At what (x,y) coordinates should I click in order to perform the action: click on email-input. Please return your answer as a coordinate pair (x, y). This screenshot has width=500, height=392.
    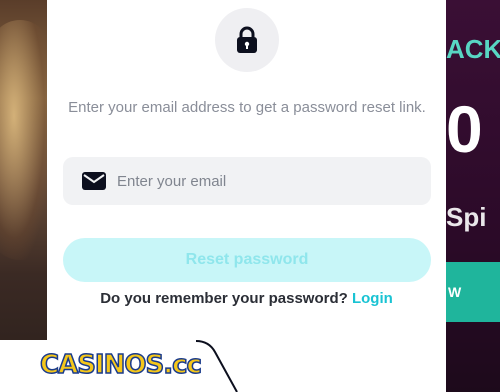
    Looking at the image, I should click on (267, 181).